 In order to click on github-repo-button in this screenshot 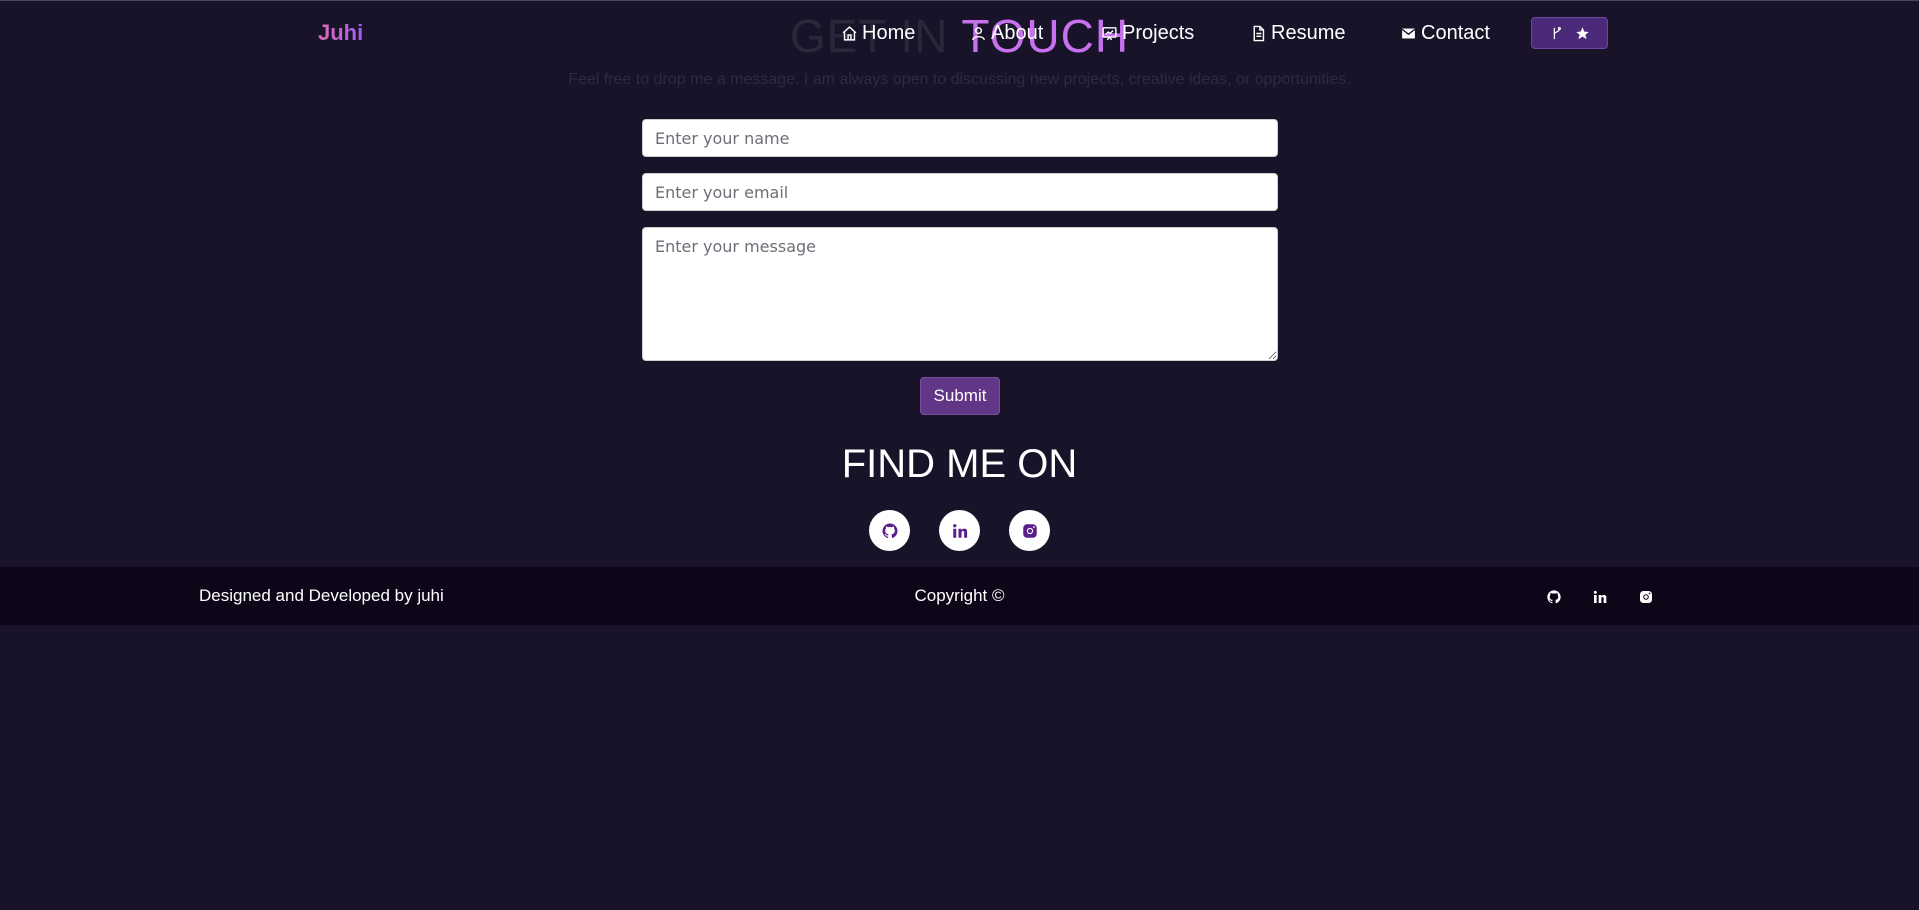, I will do `click(1569, 33)`.